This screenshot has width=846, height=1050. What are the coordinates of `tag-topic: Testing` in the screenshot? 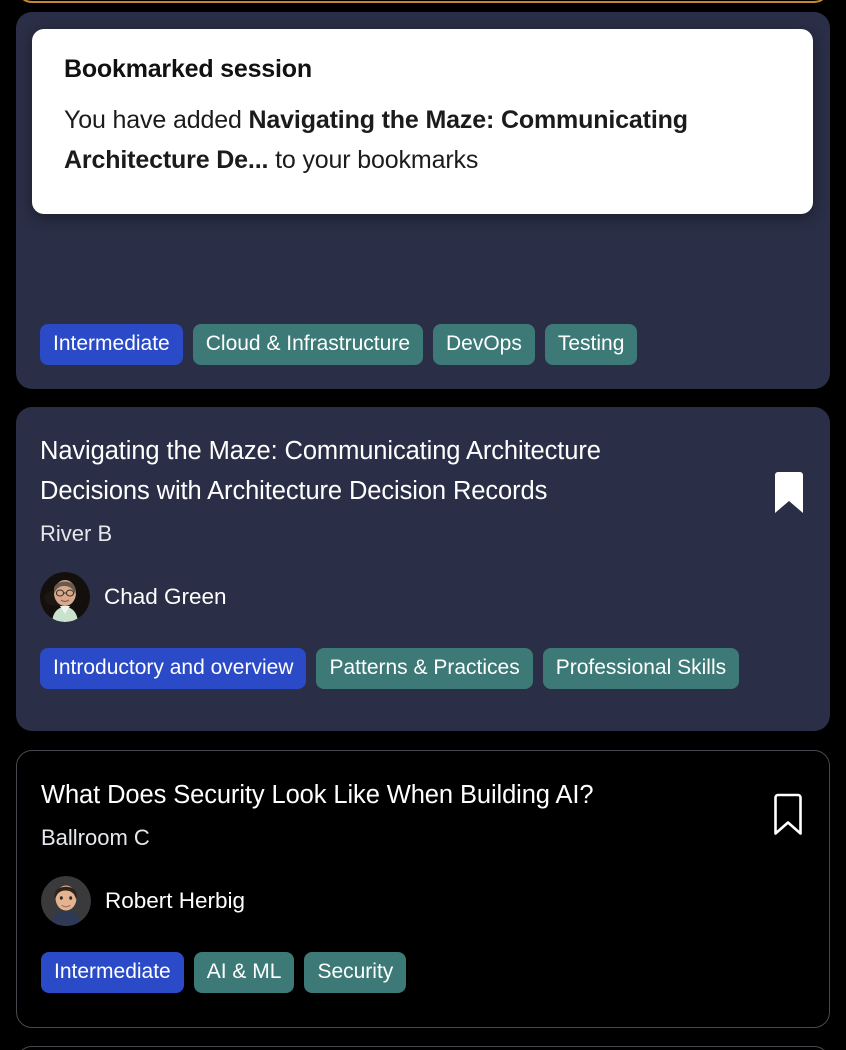 It's located at (591, 344).